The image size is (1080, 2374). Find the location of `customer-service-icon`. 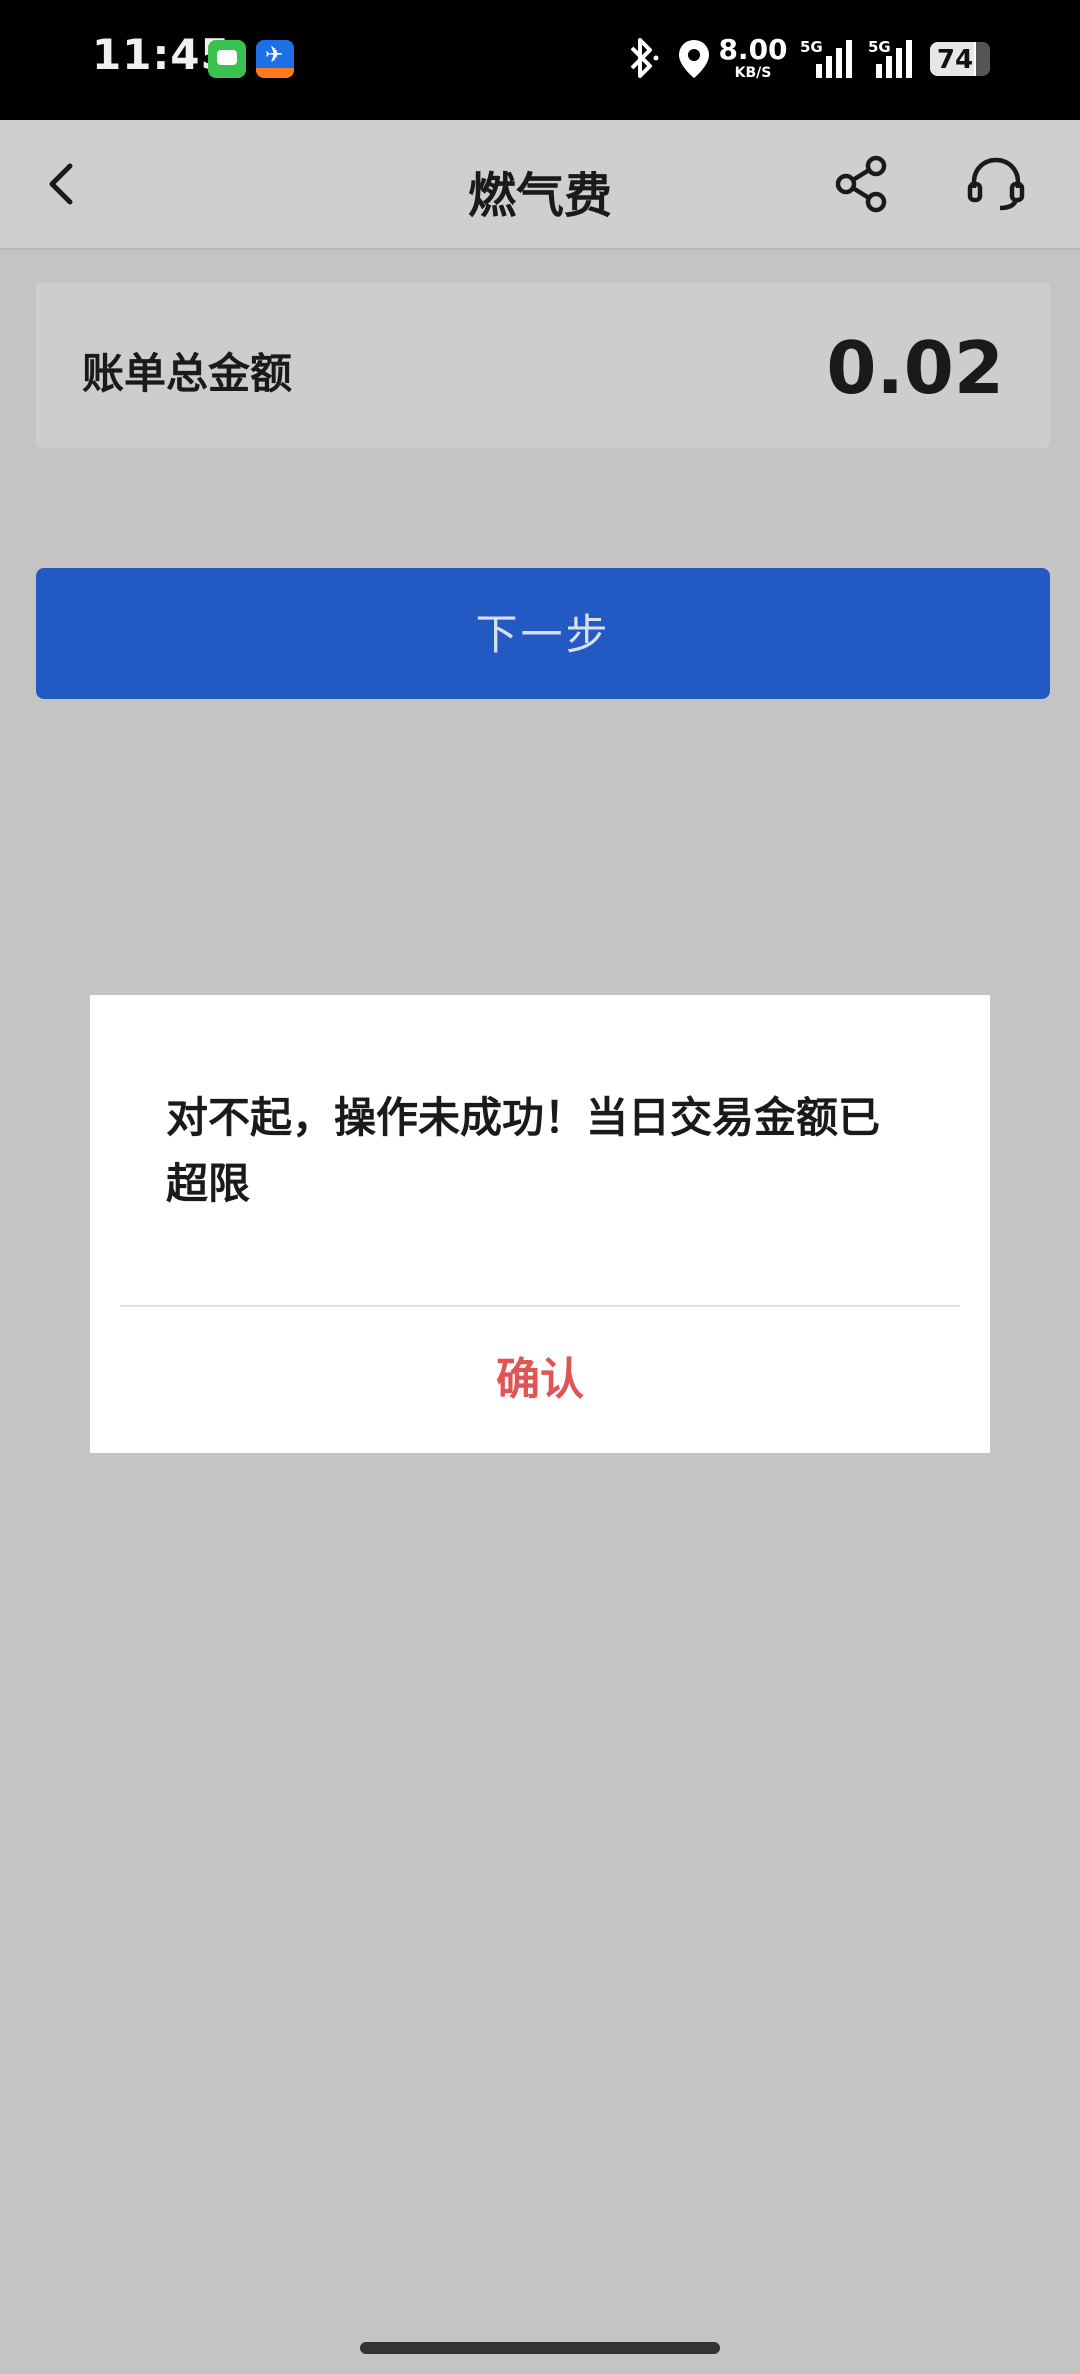

customer-service-icon is located at coordinates (996, 184).